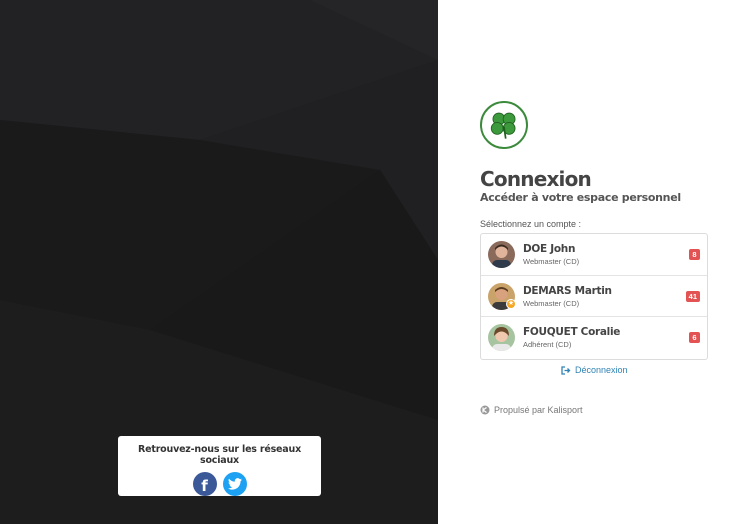  Describe the element at coordinates (601, 370) in the screenshot. I see `logout-label: Déconnexion` at that location.